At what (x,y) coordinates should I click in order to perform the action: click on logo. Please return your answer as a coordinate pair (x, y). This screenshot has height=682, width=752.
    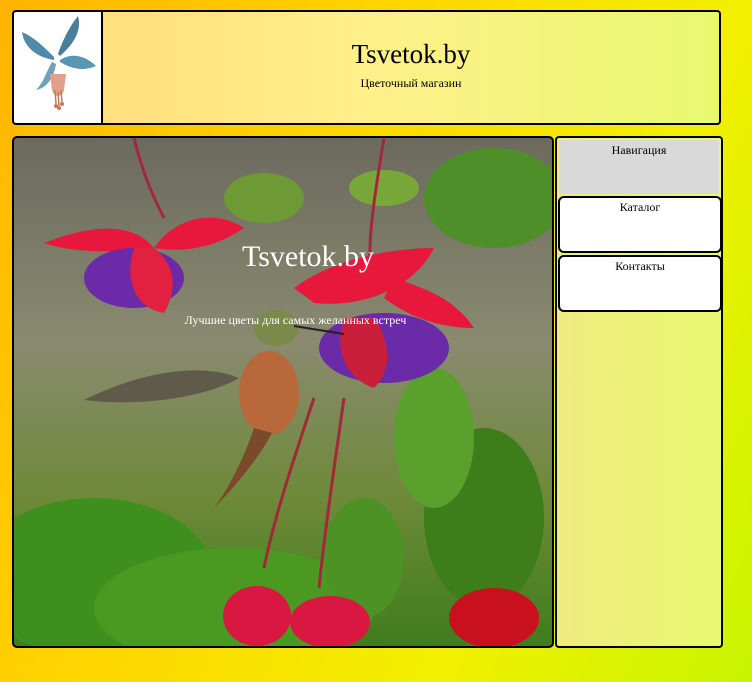
    Looking at the image, I should click on (58, 67).